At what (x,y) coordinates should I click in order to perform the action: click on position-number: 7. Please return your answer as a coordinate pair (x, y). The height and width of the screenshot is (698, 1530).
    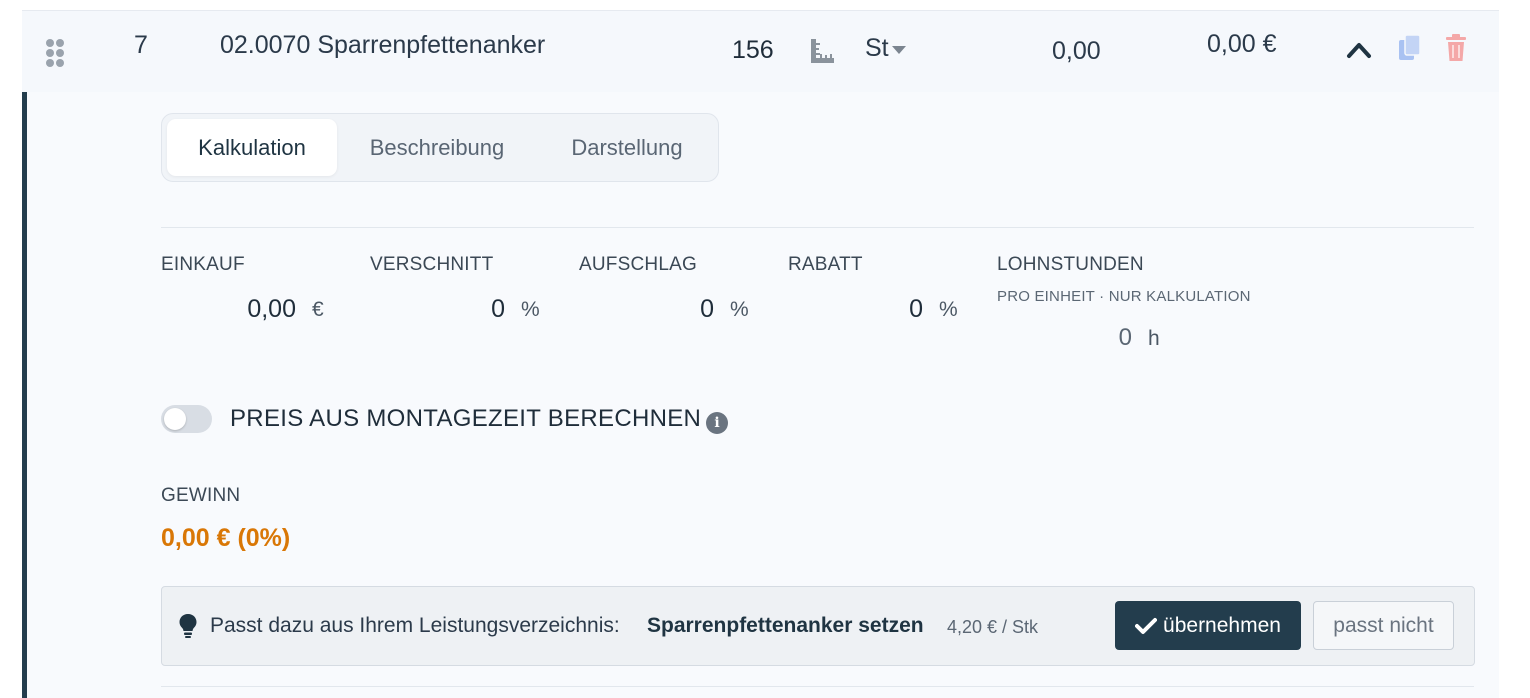
    Looking at the image, I should click on (141, 45).